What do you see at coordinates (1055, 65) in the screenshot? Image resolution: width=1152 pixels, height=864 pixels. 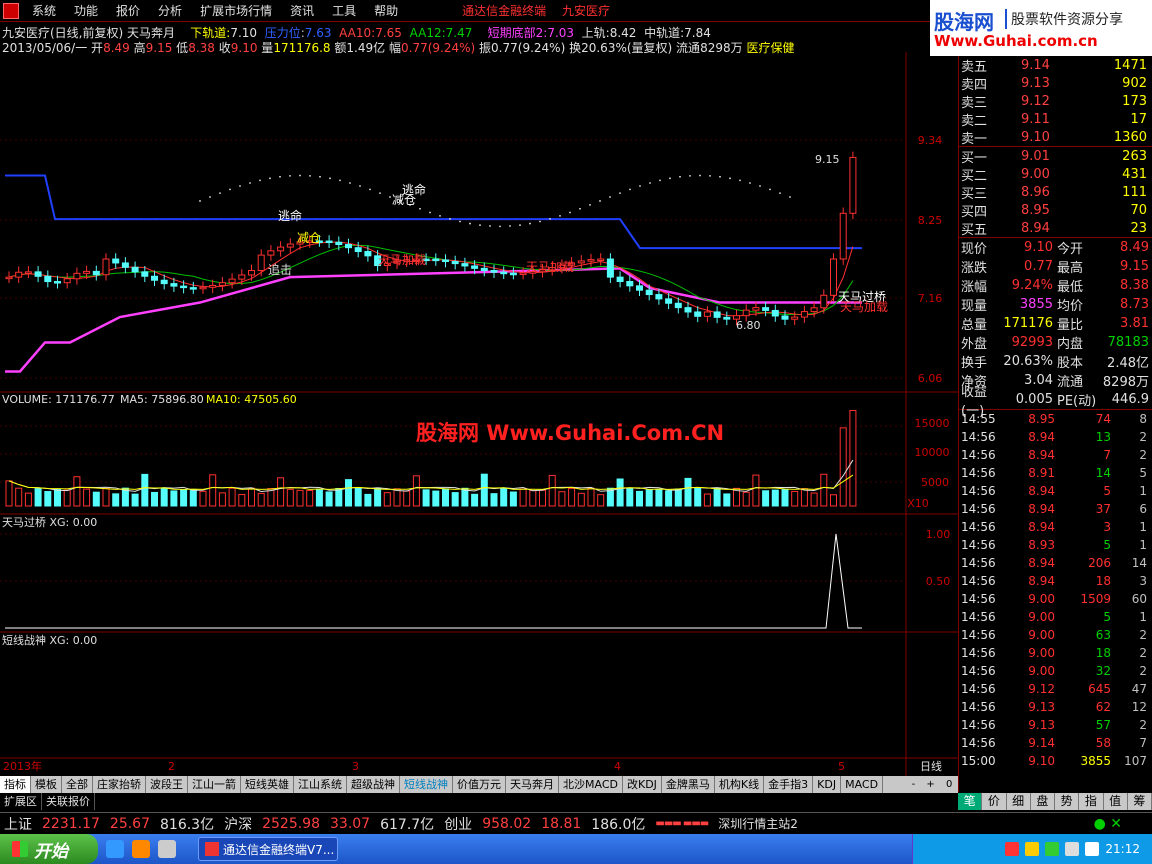 I see `ask-row: 卖五 9.14 1471` at bounding box center [1055, 65].